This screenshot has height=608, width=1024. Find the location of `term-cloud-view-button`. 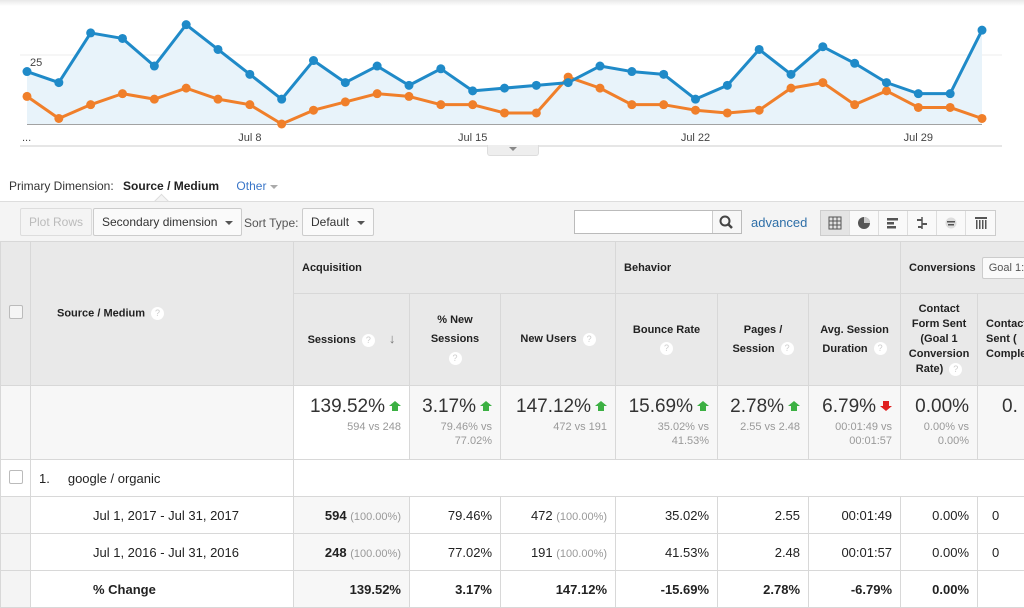

term-cloud-view-button is located at coordinates (951, 223).